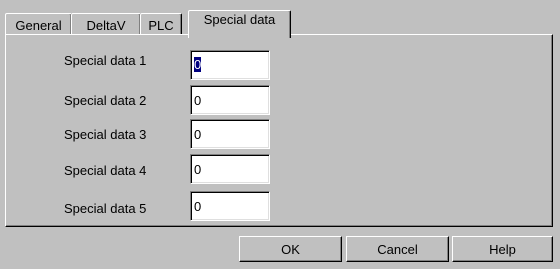  What do you see at coordinates (290, 249) in the screenshot?
I see `ok-button: OK` at bounding box center [290, 249].